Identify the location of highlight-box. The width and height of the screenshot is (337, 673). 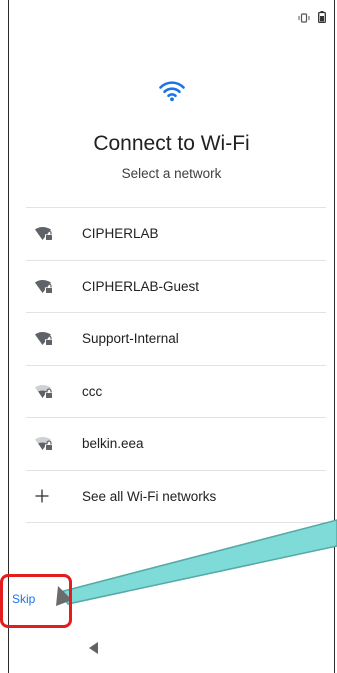
(36, 601).